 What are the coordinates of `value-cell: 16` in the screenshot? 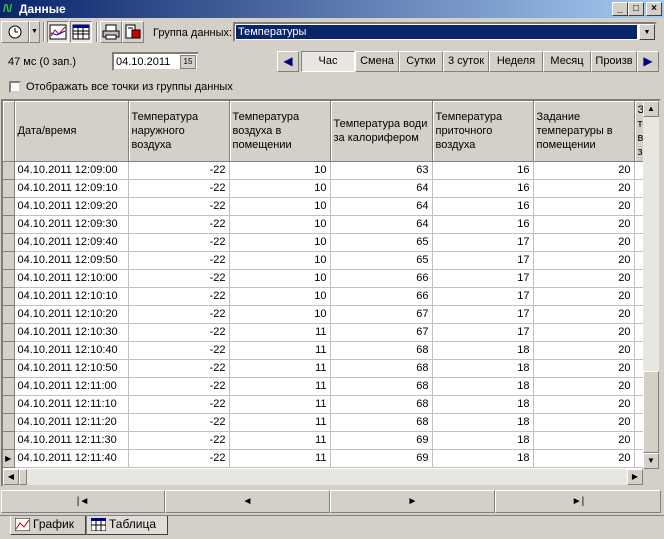 It's located at (483, 188).